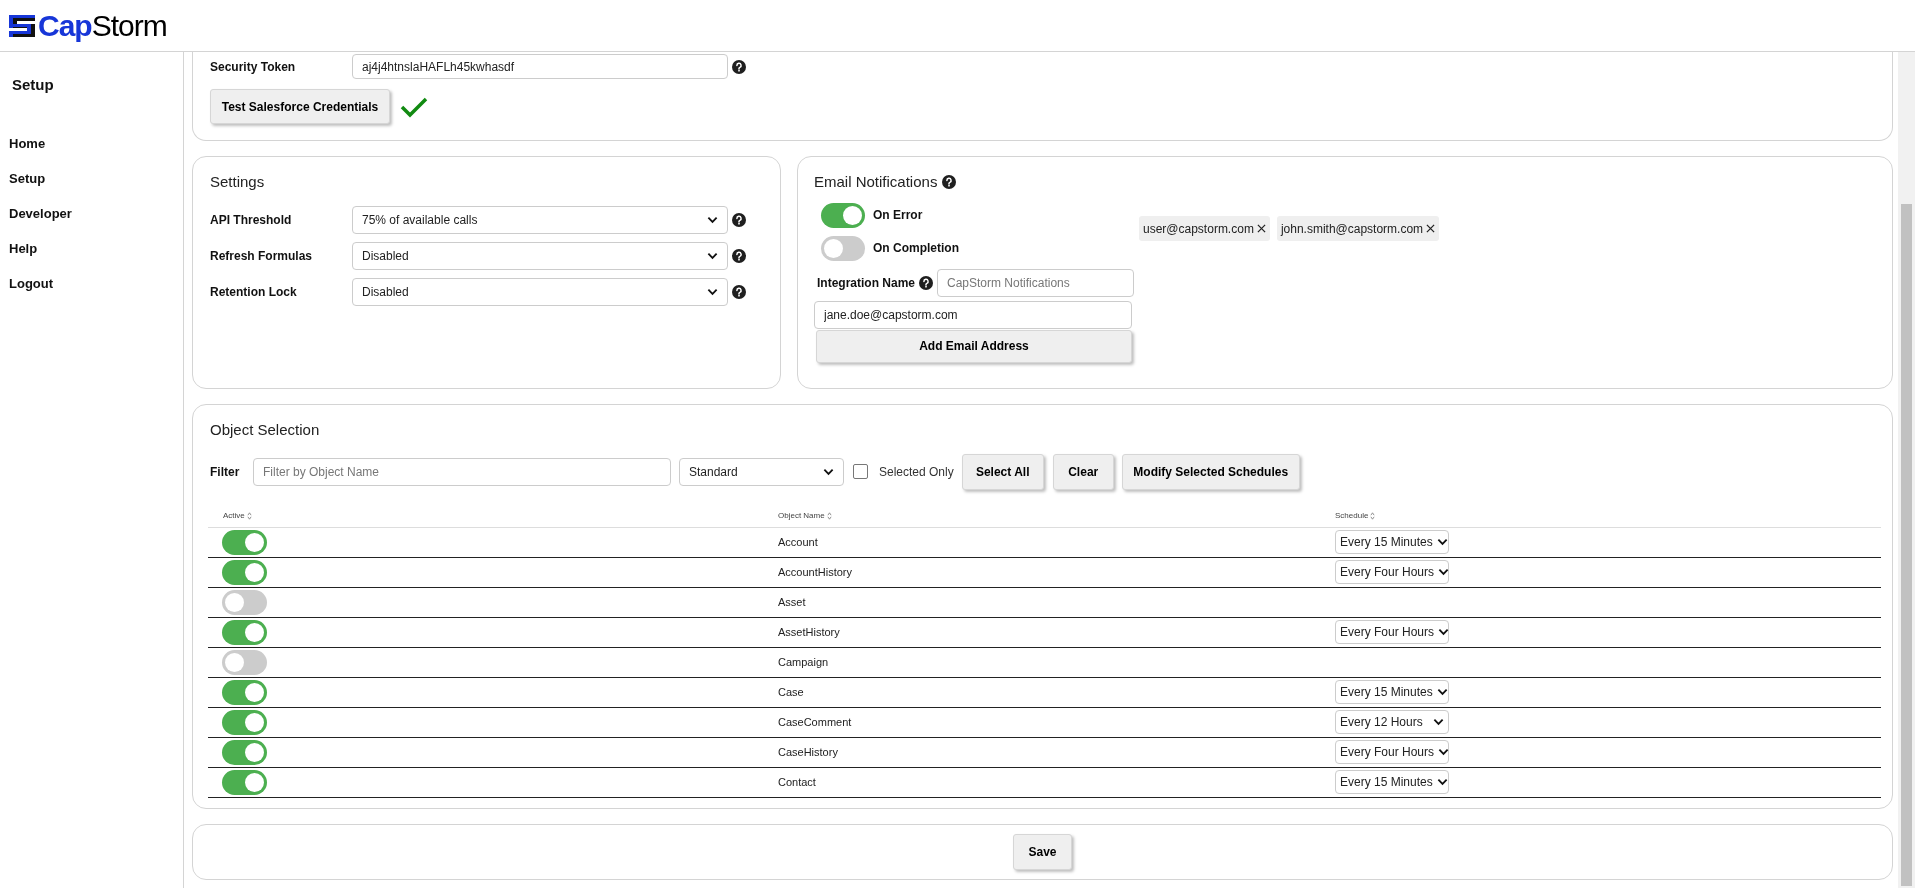 The height and width of the screenshot is (888, 1915). What do you see at coordinates (462, 471) in the screenshot?
I see `filter-field: Filter by Object Name` at bounding box center [462, 471].